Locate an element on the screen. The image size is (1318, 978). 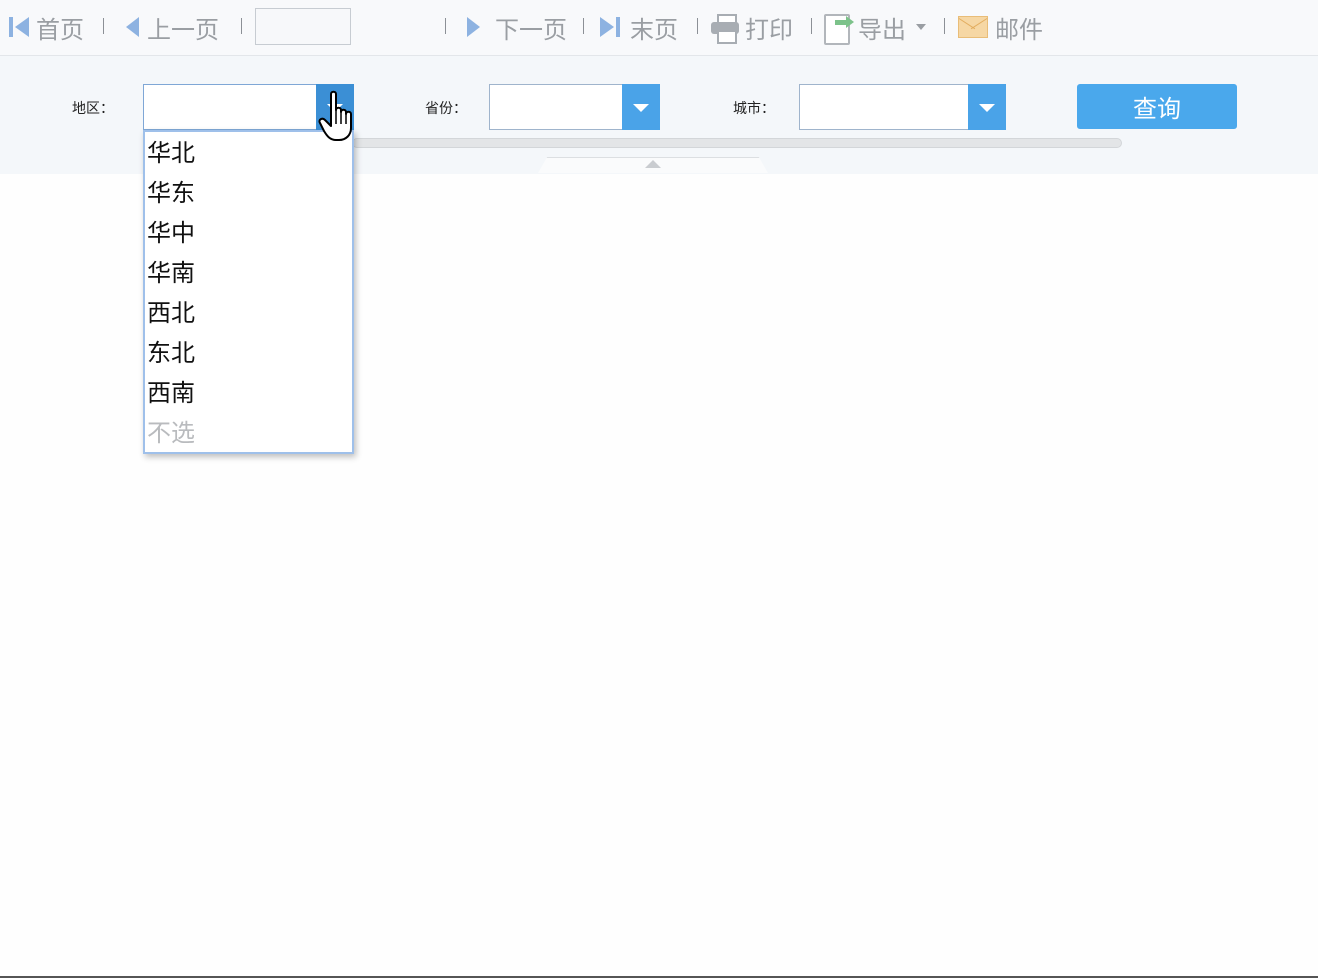
dropdown-option: 东北 is located at coordinates (171, 353).